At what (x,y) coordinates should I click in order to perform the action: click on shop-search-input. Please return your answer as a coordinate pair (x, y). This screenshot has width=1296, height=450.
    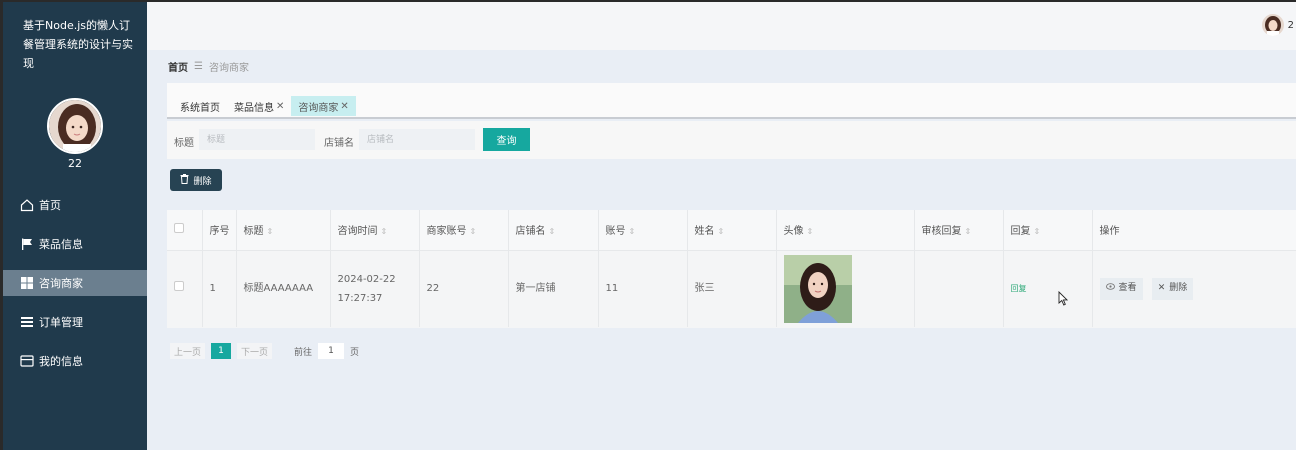
    Looking at the image, I should click on (417, 139).